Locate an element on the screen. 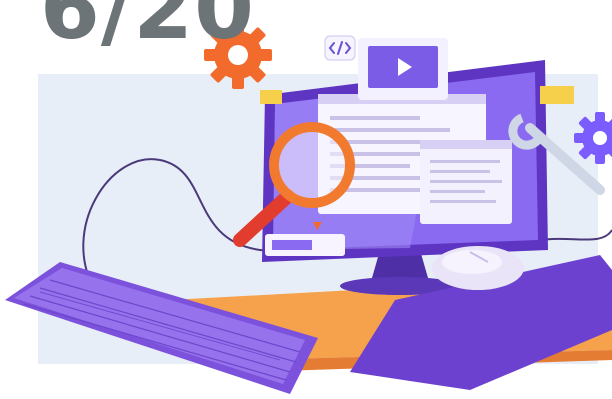  sticky-note-left is located at coordinates (271, 97).